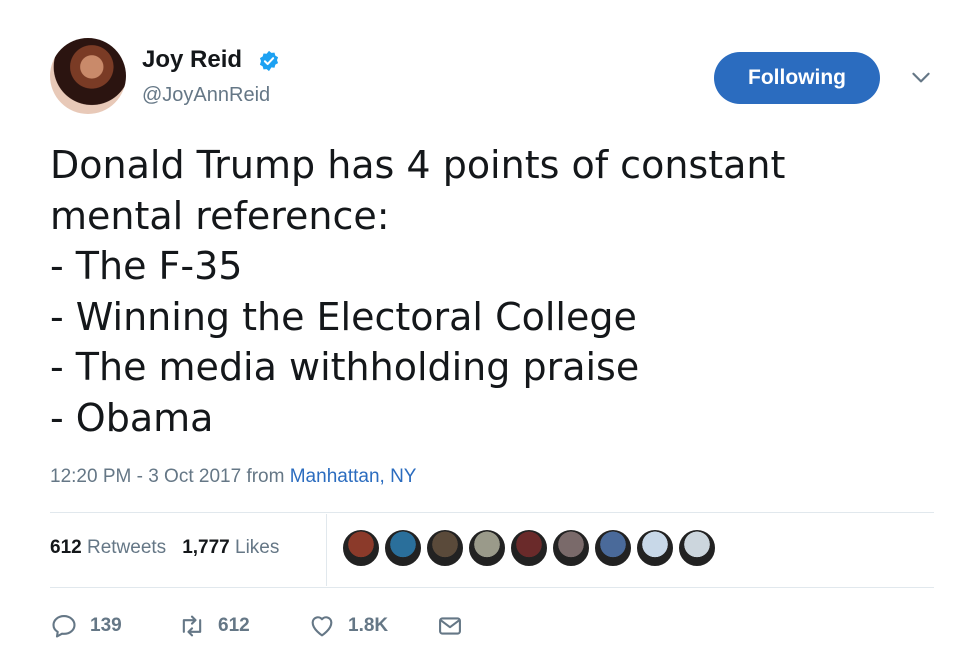 The width and height of the screenshot is (980, 655). What do you see at coordinates (797, 78) in the screenshot?
I see `following-button: Following` at bounding box center [797, 78].